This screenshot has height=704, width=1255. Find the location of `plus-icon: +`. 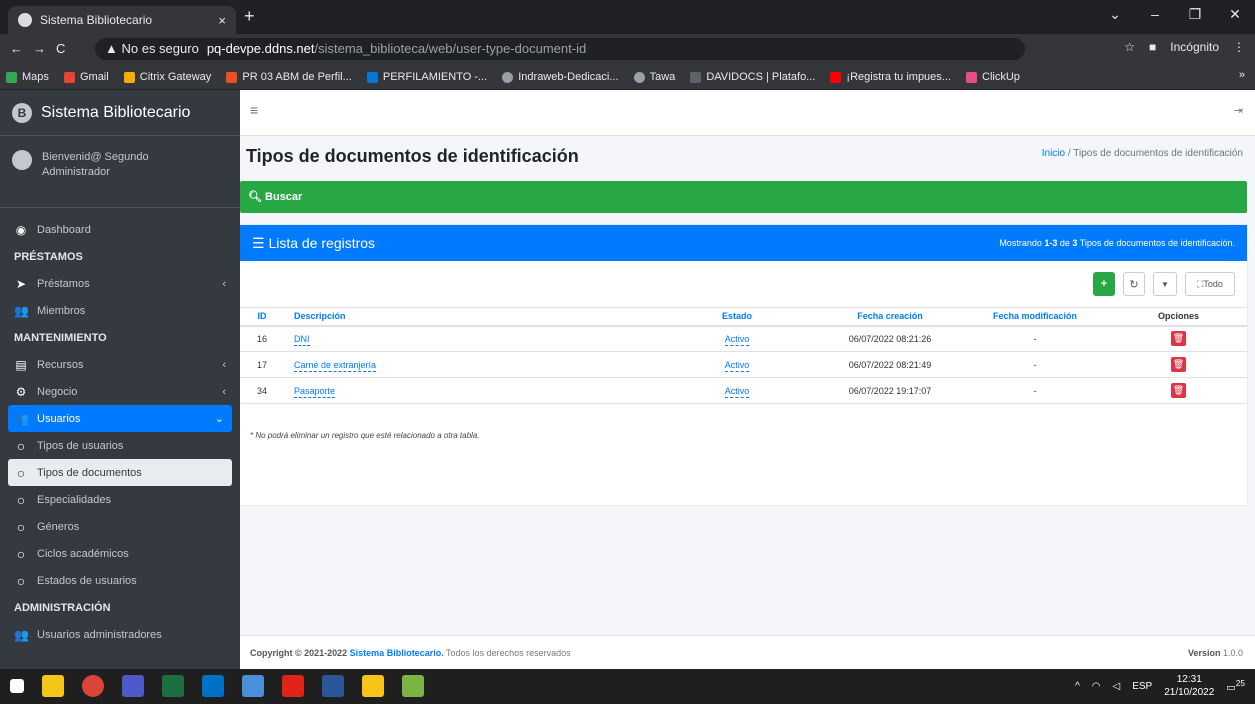

plus-icon: + is located at coordinates (1104, 284).